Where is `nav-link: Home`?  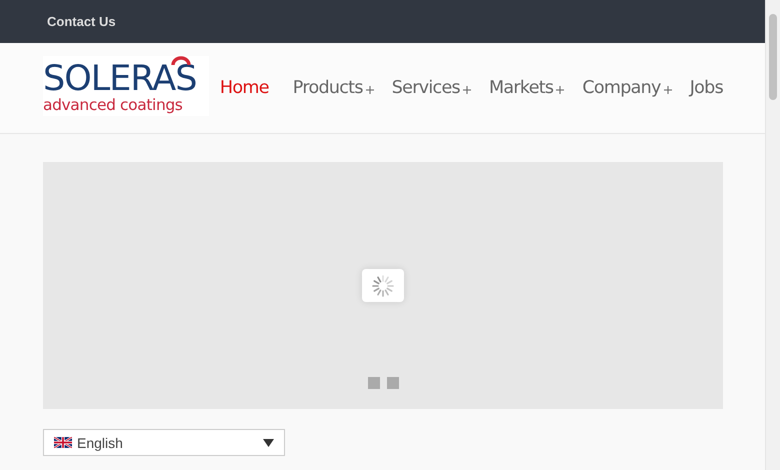
nav-link: Home is located at coordinates (244, 88).